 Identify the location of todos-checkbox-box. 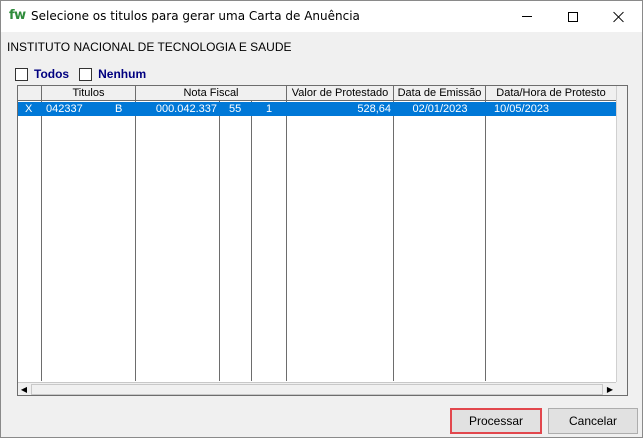
(21, 74).